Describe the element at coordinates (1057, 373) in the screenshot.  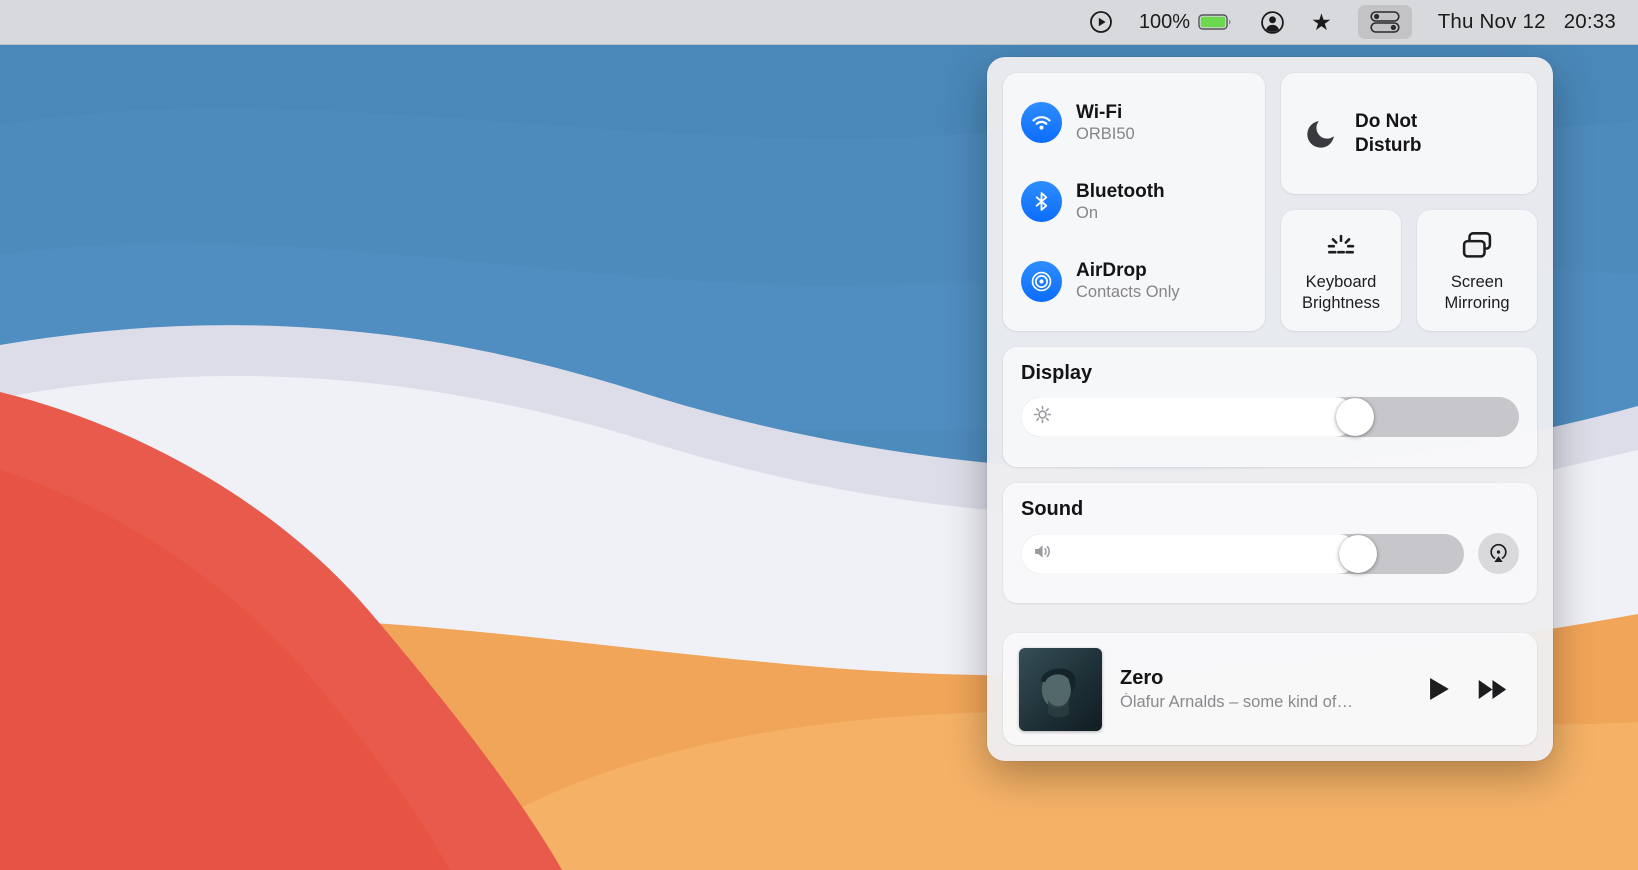
I see `display-title: Display` at that location.